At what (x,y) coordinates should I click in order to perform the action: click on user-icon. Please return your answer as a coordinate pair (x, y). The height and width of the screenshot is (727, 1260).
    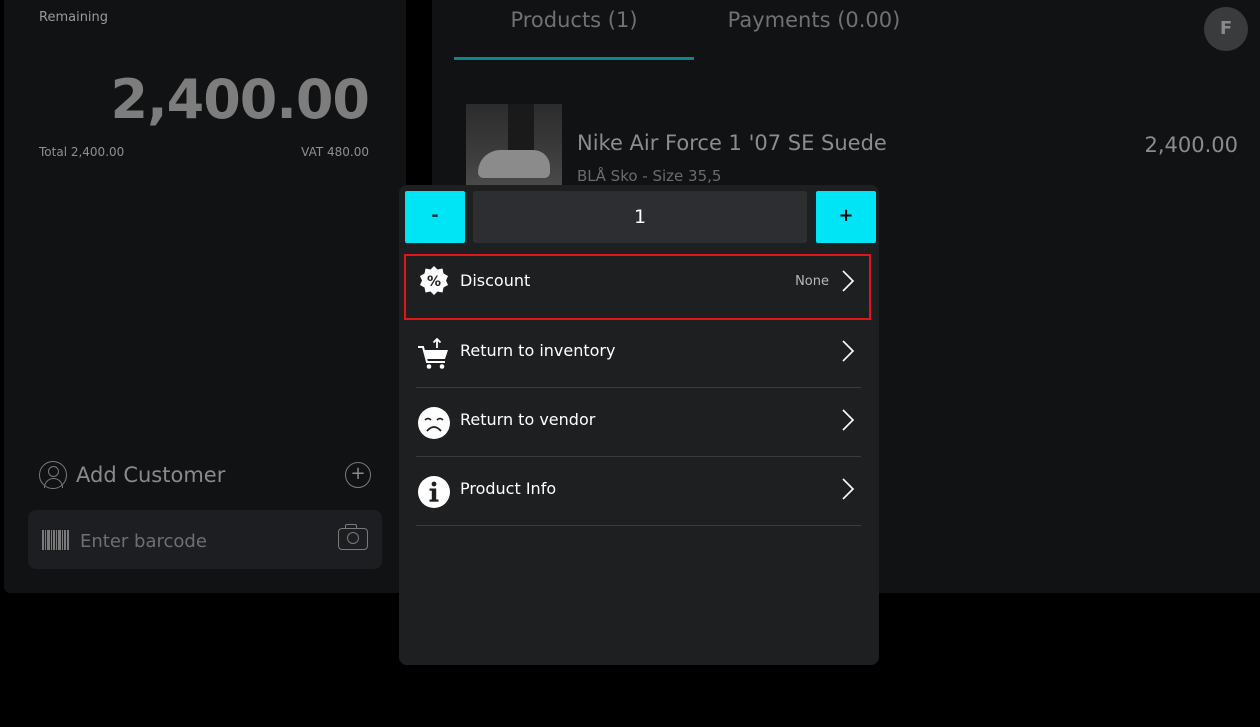
    Looking at the image, I should click on (53, 475).